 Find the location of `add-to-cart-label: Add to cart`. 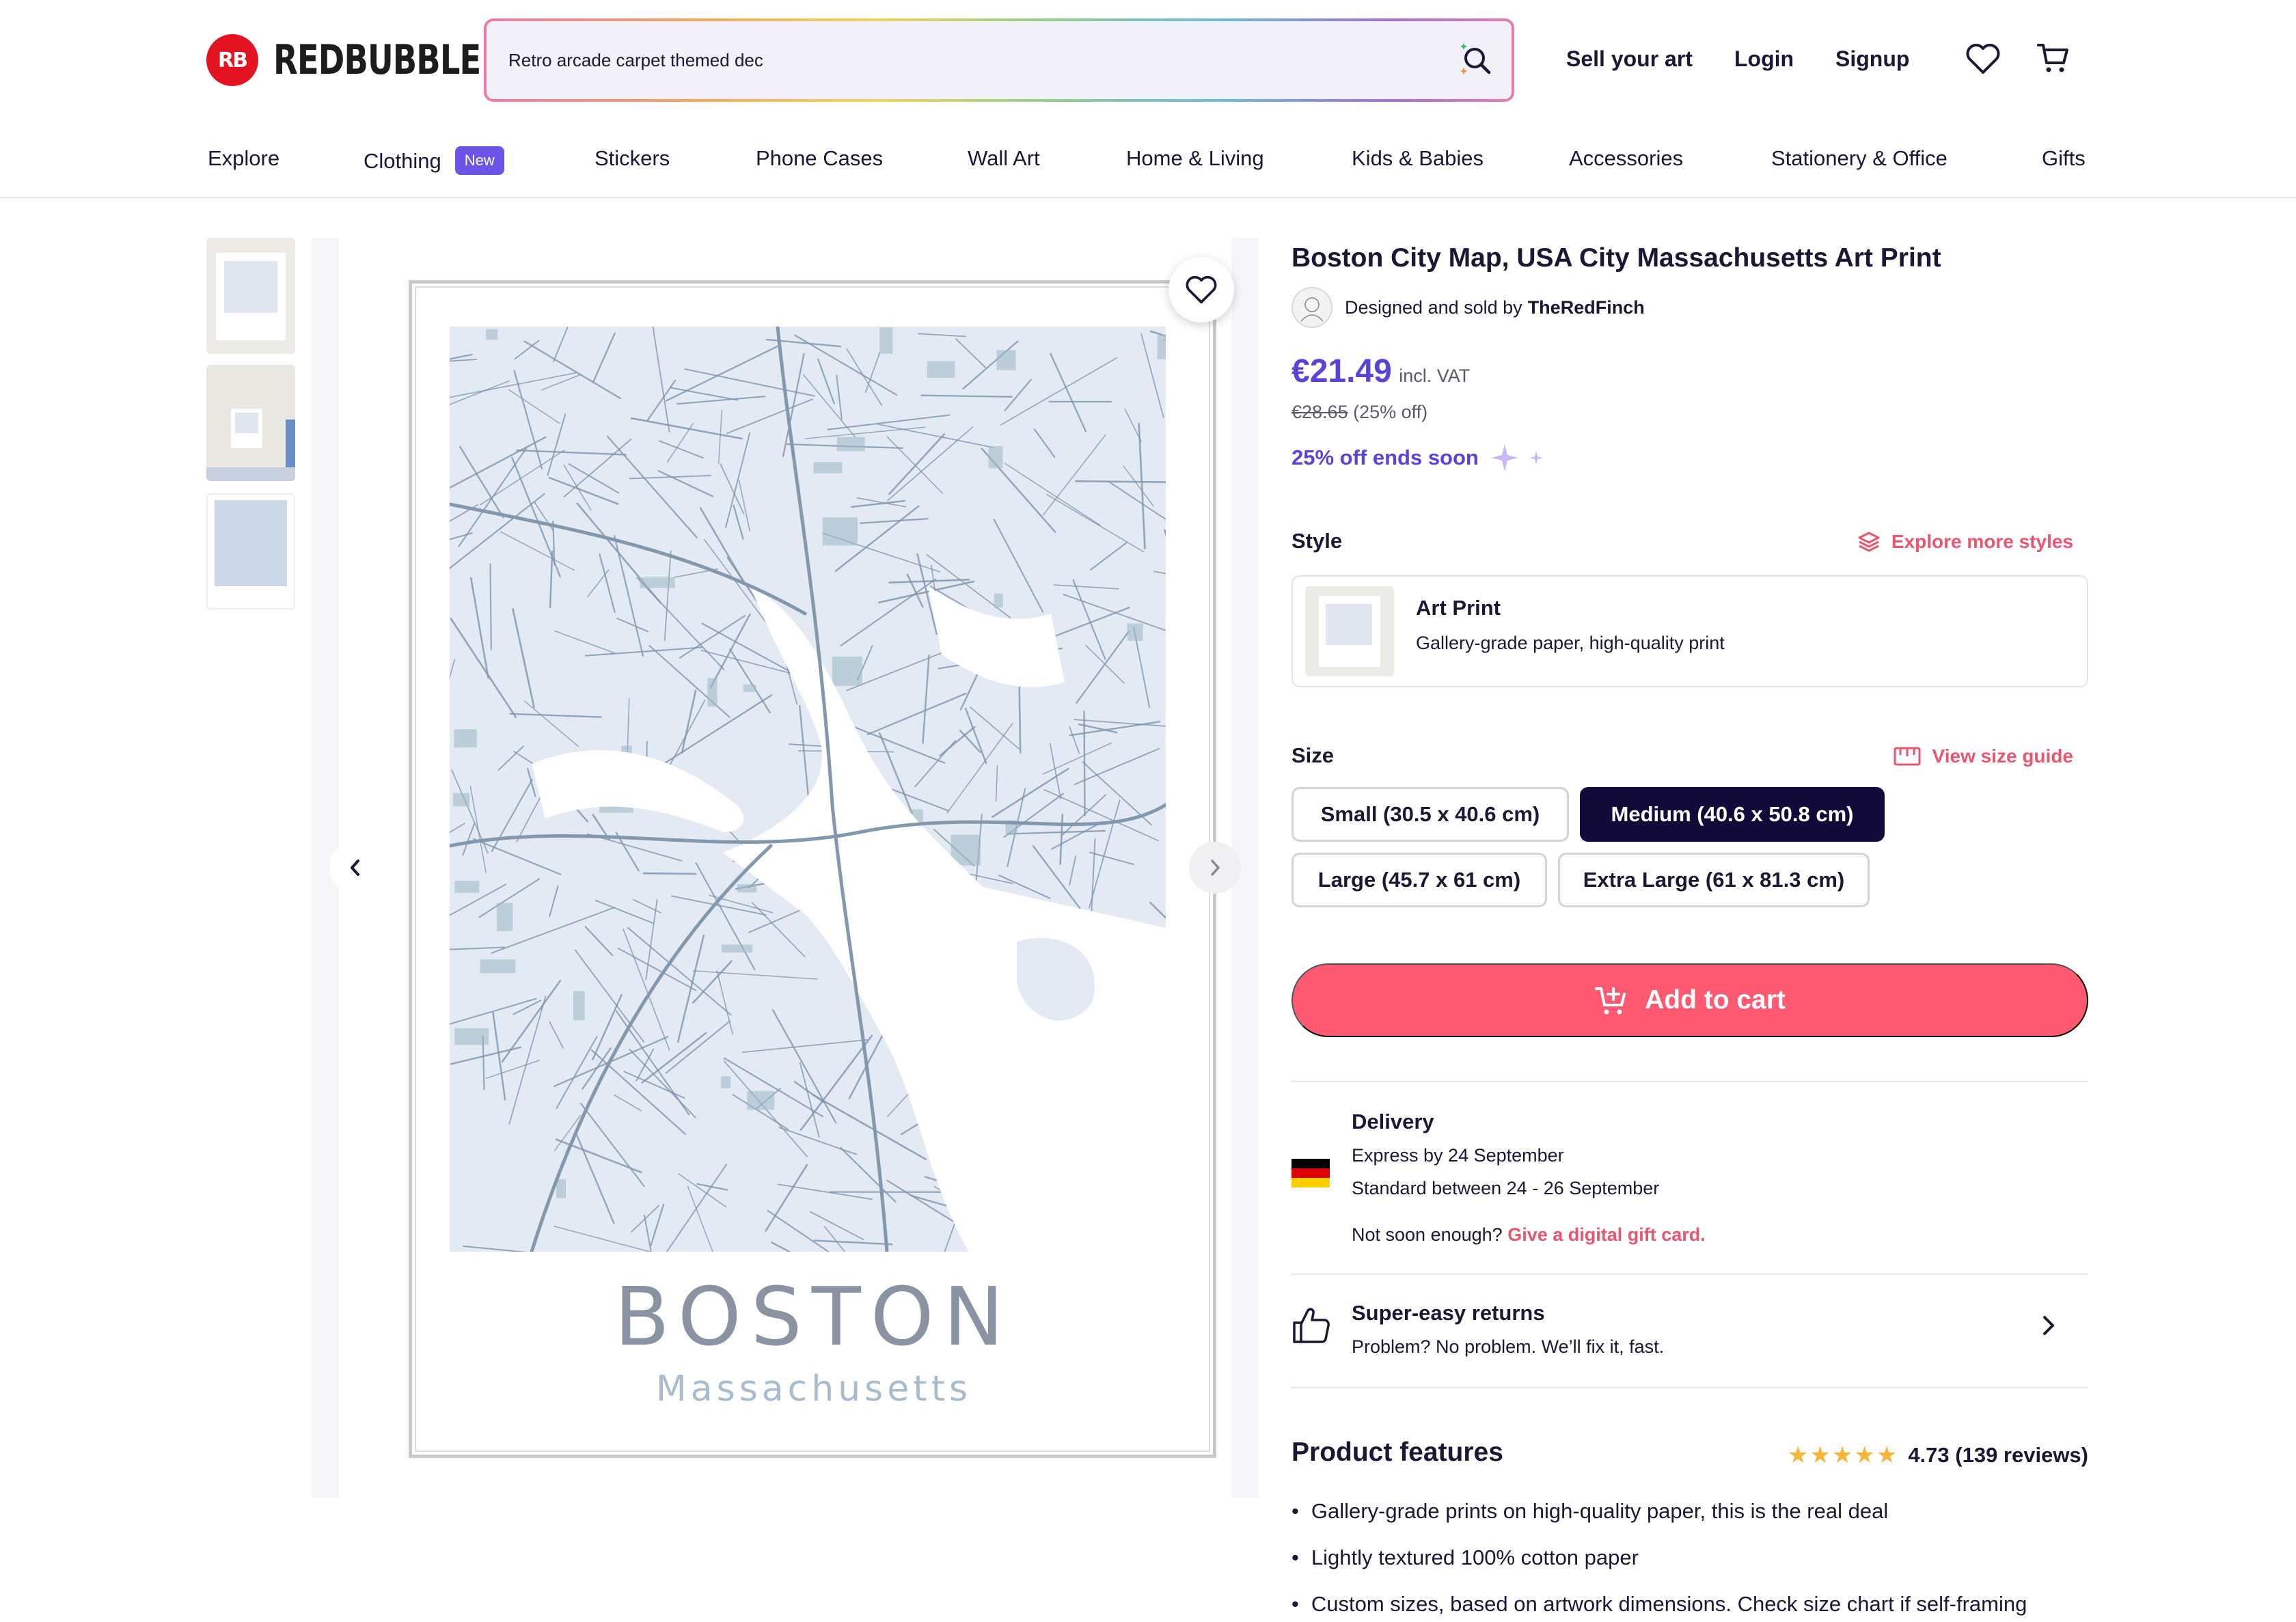

add-to-cart-label: Add to cart is located at coordinates (1715, 1000).